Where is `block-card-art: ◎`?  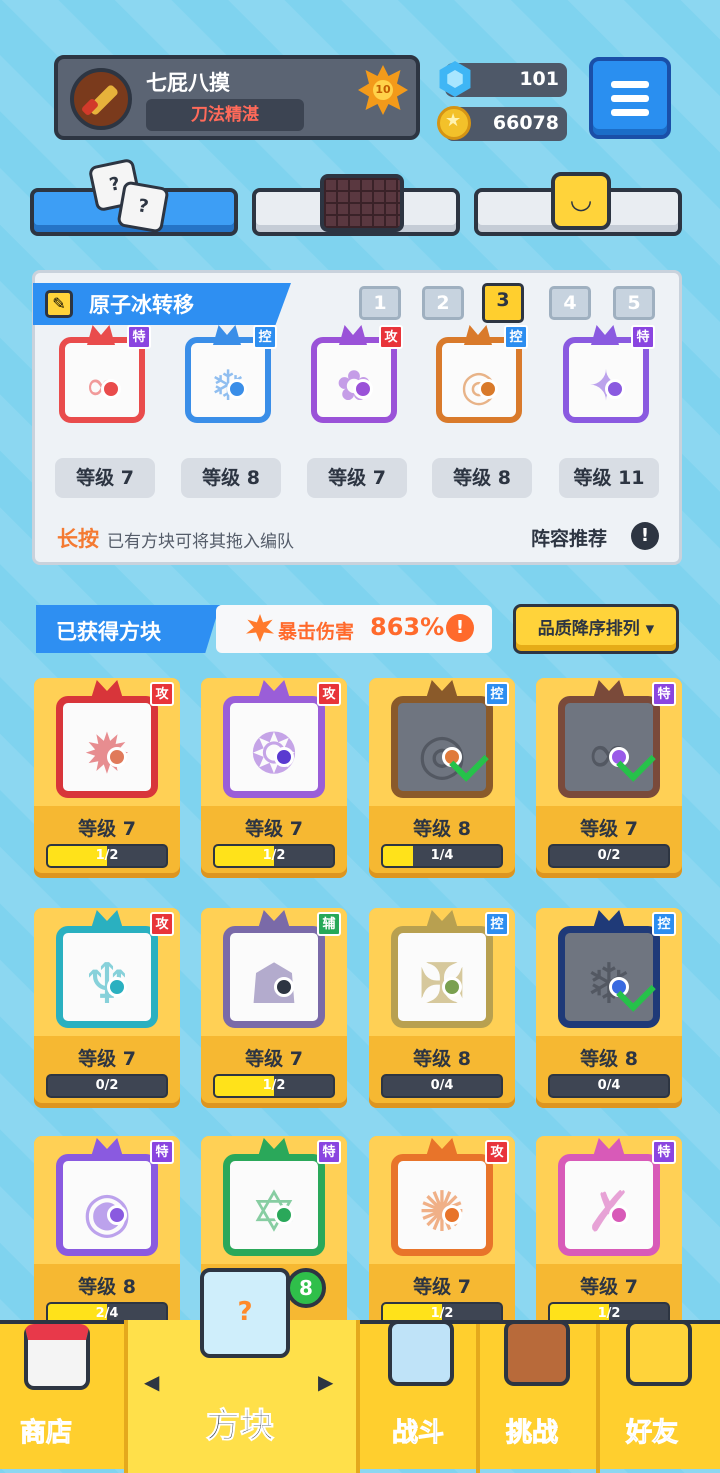 block-card-art: ◎ is located at coordinates (442, 747).